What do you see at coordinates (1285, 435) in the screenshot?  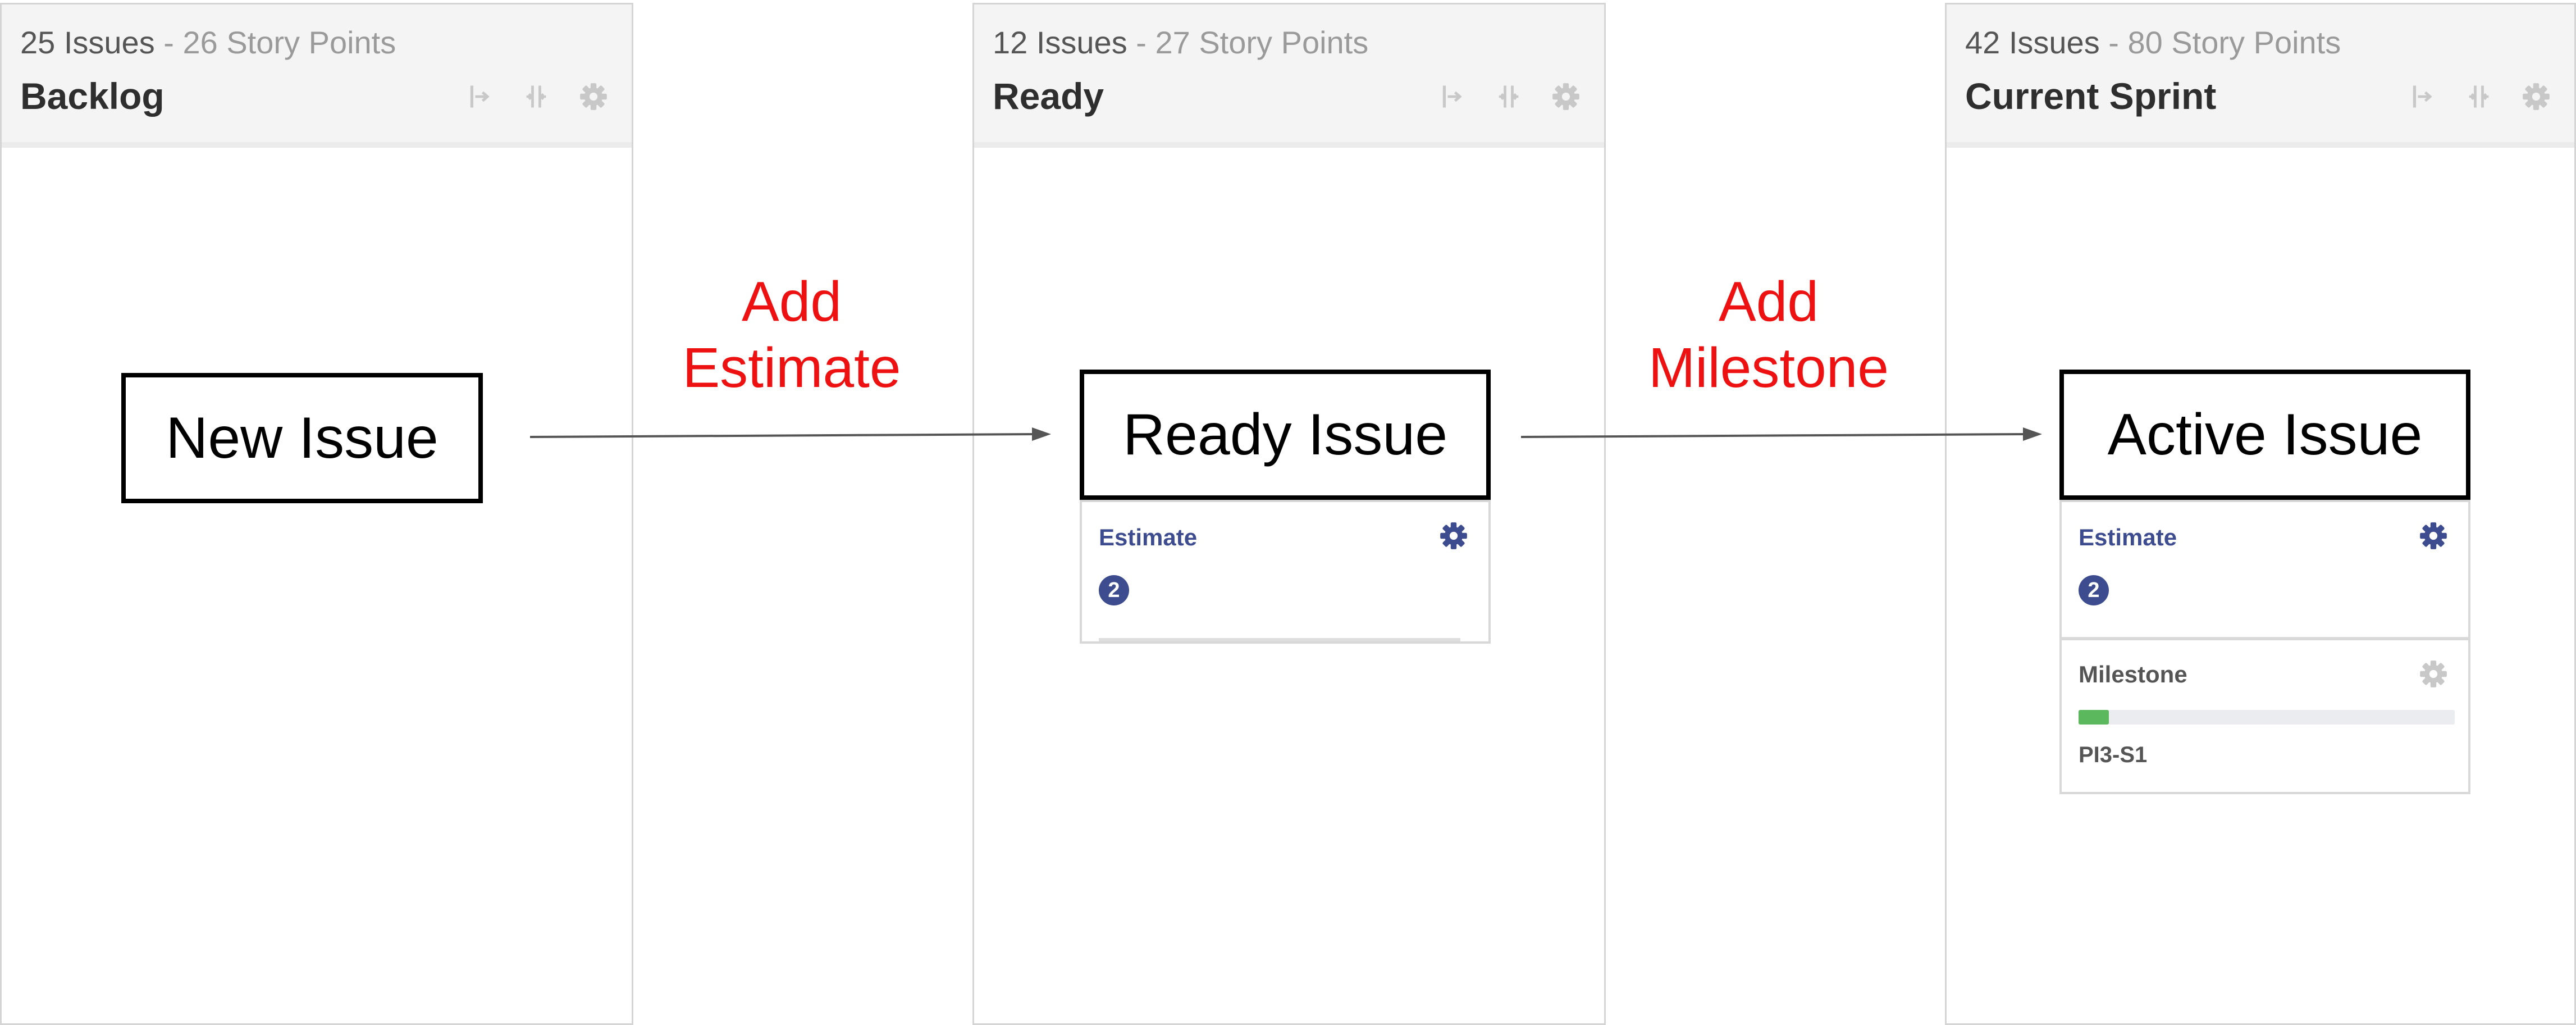 I see `stage-box-ready-issue: Ready Issue` at bounding box center [1285, 435].